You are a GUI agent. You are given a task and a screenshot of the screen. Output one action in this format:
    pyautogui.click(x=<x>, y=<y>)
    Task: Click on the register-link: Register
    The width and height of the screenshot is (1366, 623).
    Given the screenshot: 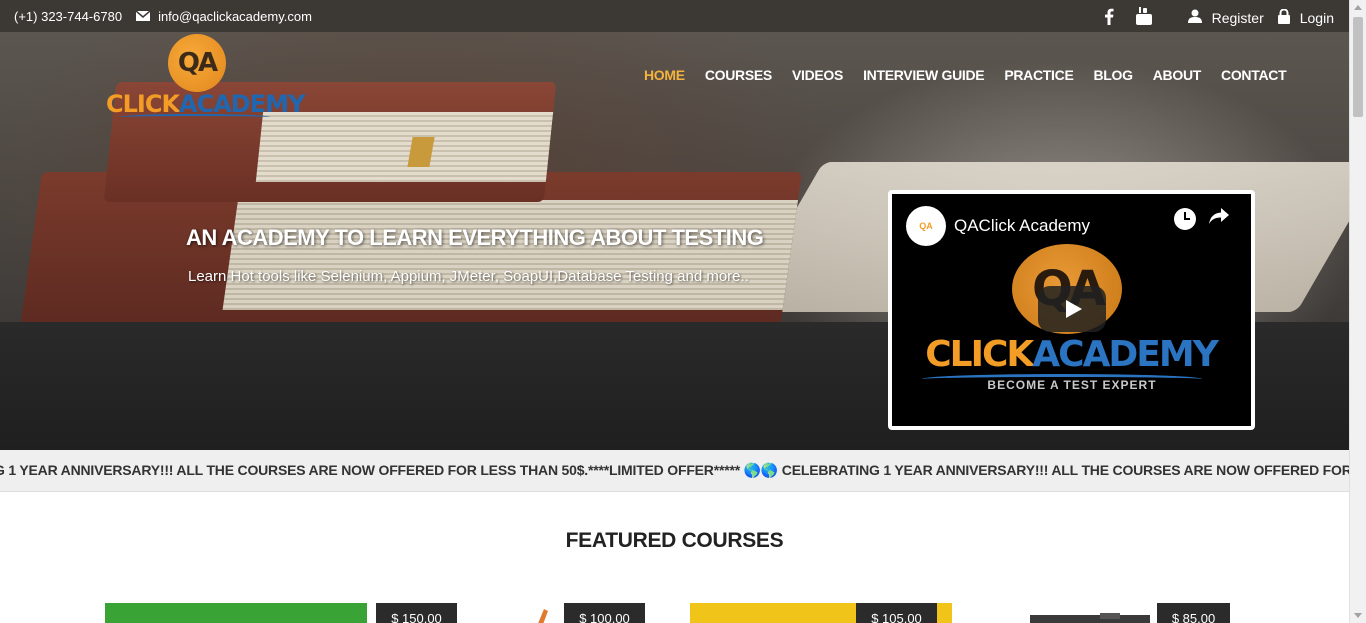 What is the action you would take?
    pyautogui.click(x=1225, y=17)
    